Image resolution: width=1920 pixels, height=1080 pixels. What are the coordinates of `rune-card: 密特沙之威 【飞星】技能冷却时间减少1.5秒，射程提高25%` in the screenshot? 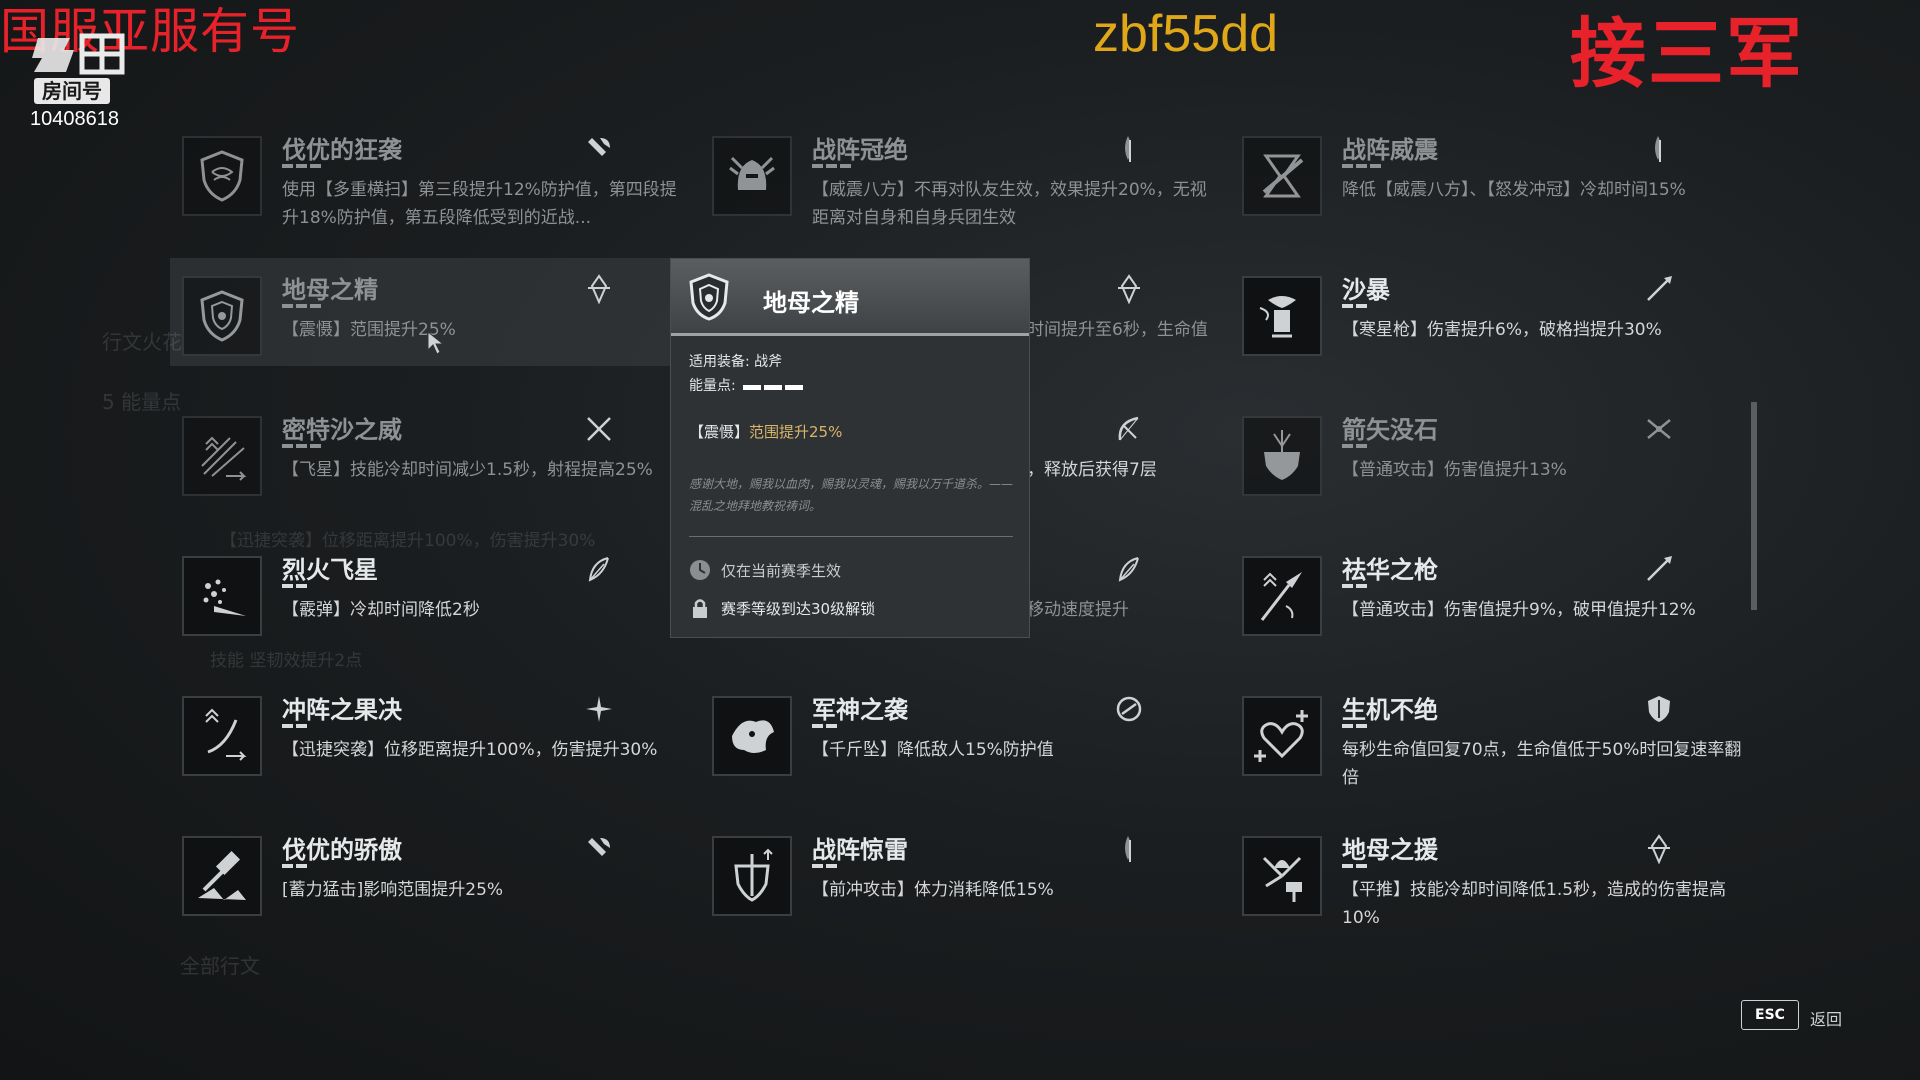 It's located at (440, 466).